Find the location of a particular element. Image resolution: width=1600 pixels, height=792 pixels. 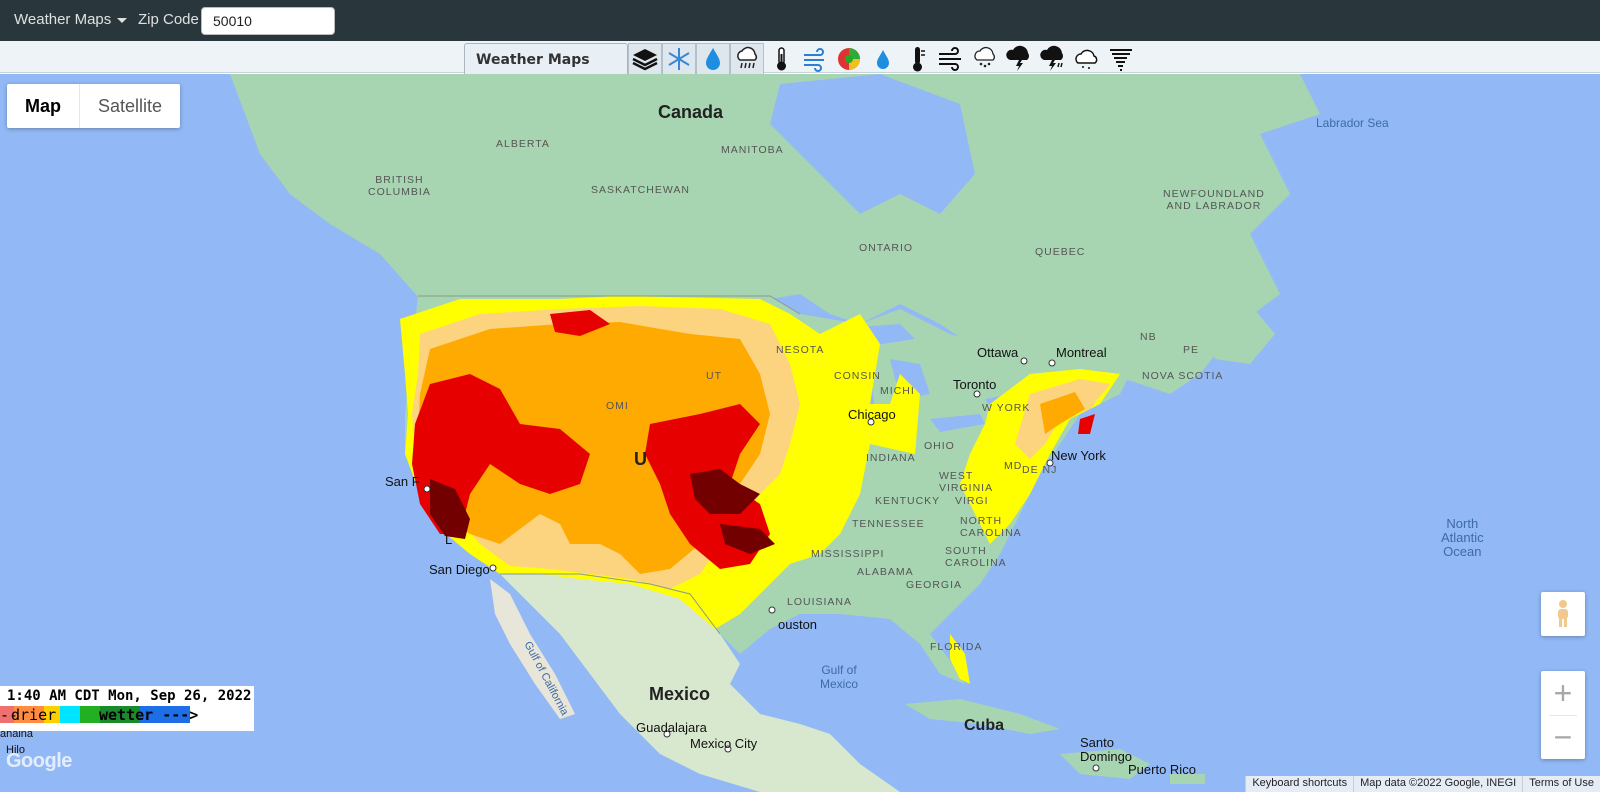

snow-button is located at coordinates (679, 59).